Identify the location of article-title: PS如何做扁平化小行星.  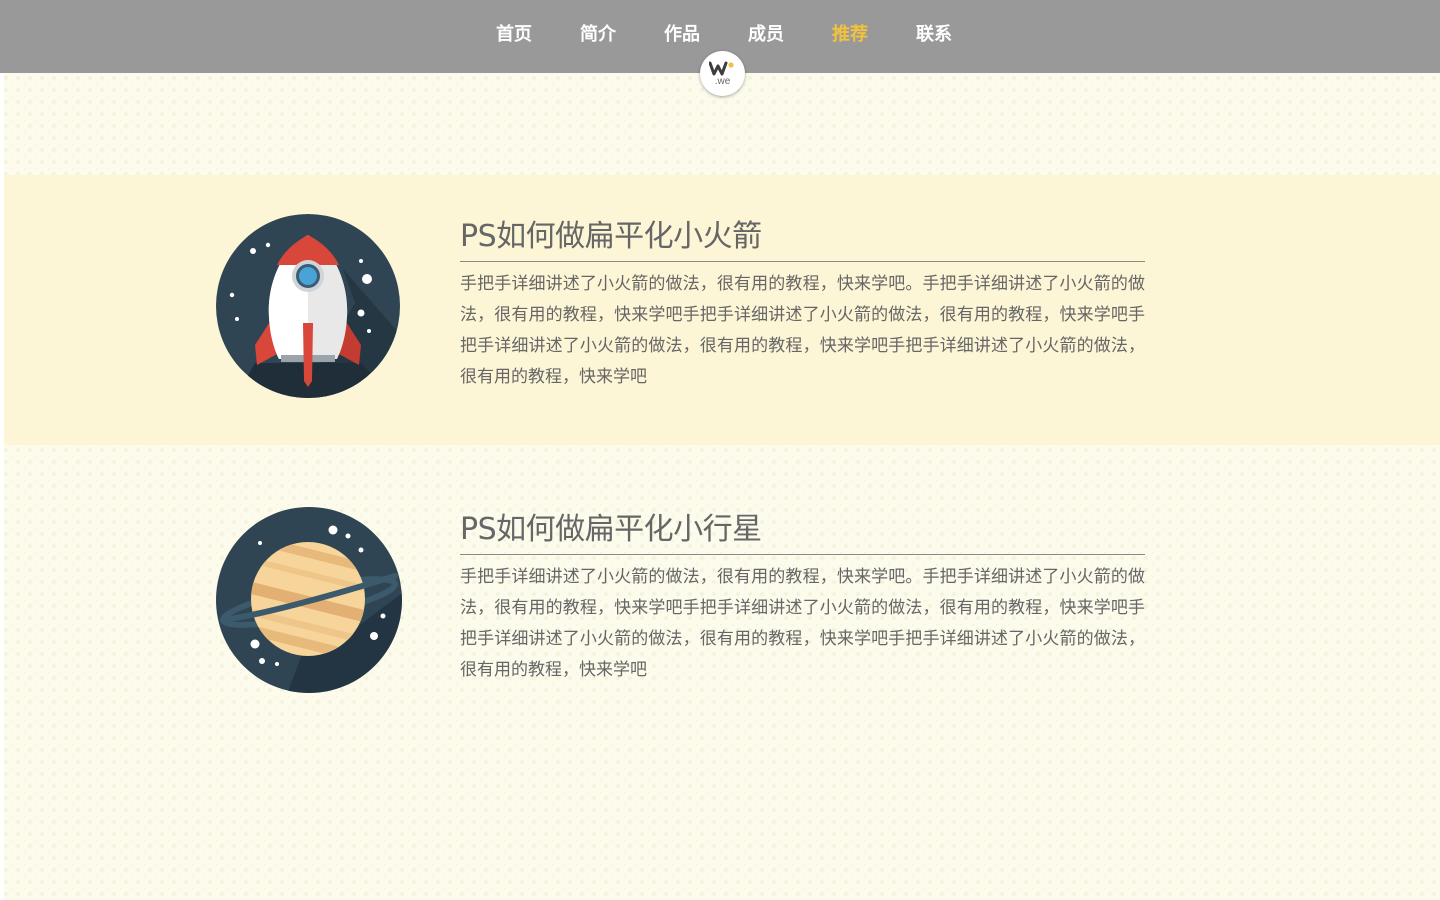
(802, 532).